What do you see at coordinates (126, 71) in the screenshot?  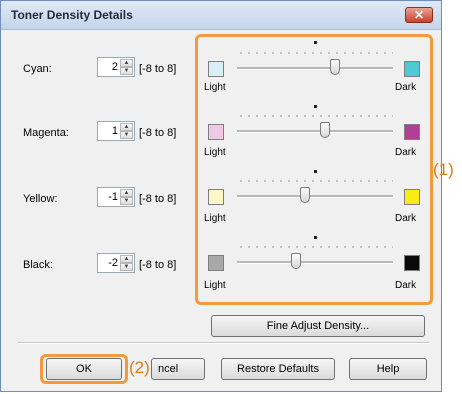 I see `cyan-decrement-arrow-icon: ▼` at bounding box center [126, 71].